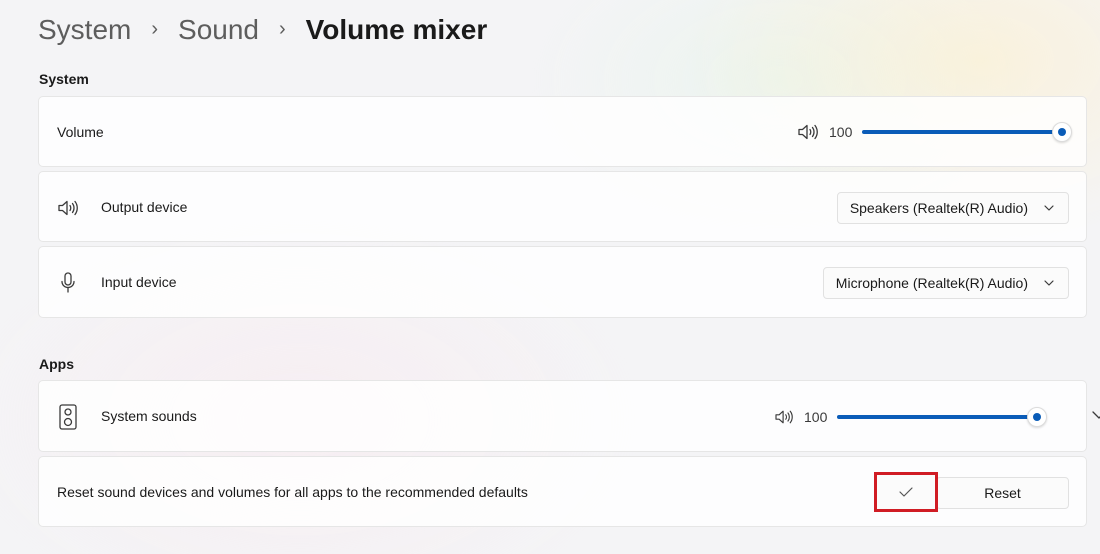 This screenshot has height=554, width=1100. What do you see at coordinates (80, 131) in the screenshot?
I see `volume-label: Volume` at bounding box center [80, 131].